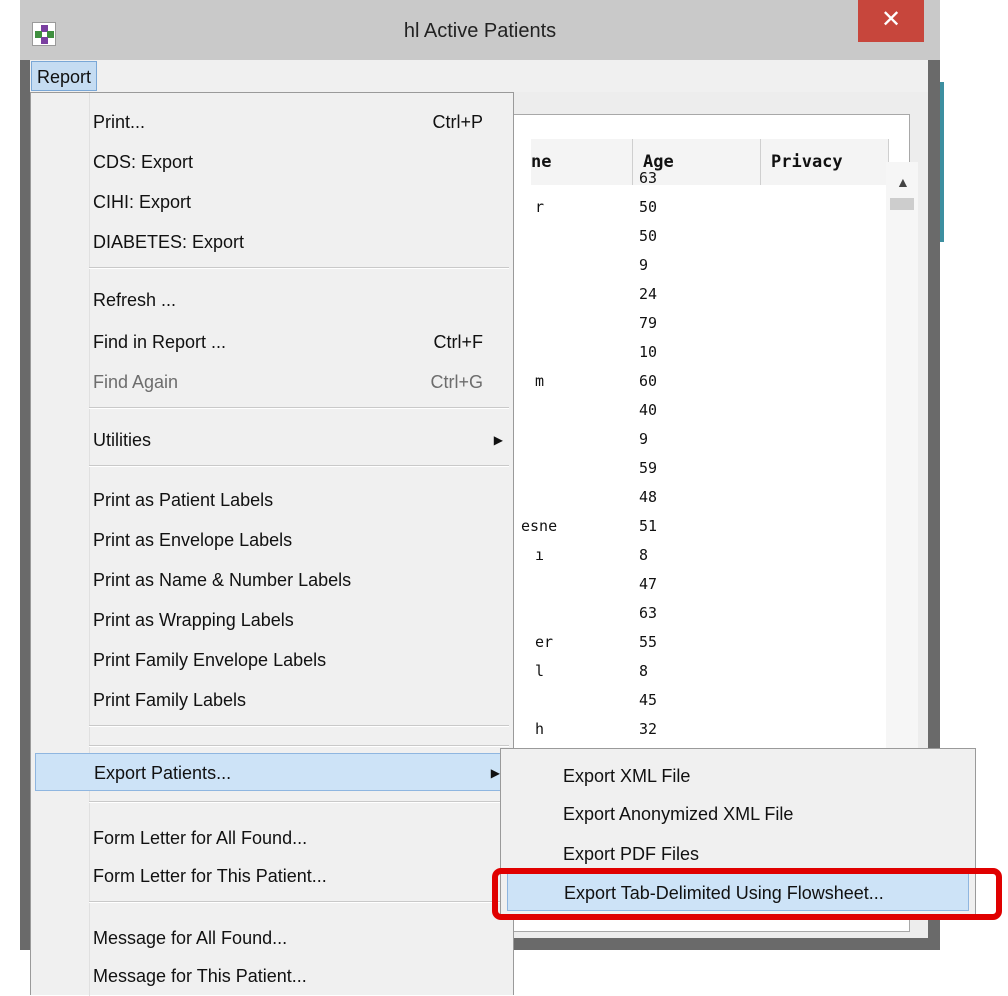 This screenshot has height=996, width=1008. Describe the element at coordinates (479, 76) in the screenshot. I see `menu-bar: Report` at that location.